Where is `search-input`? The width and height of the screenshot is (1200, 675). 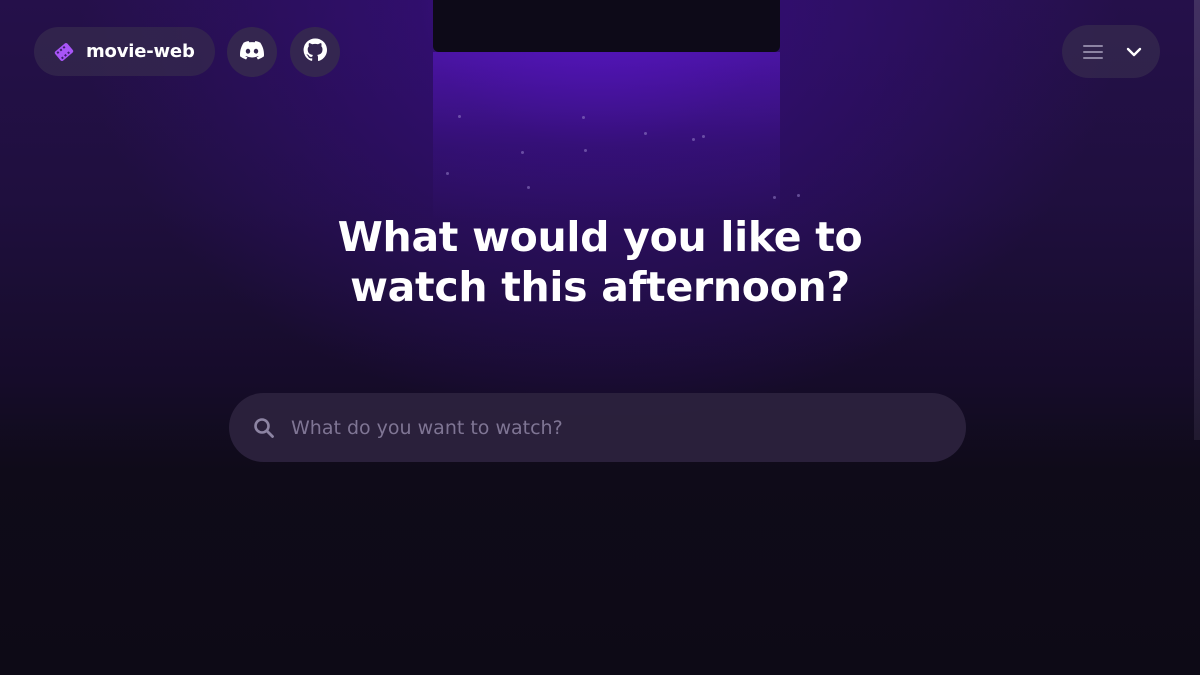
search-input is located at coordinates (627, 427).